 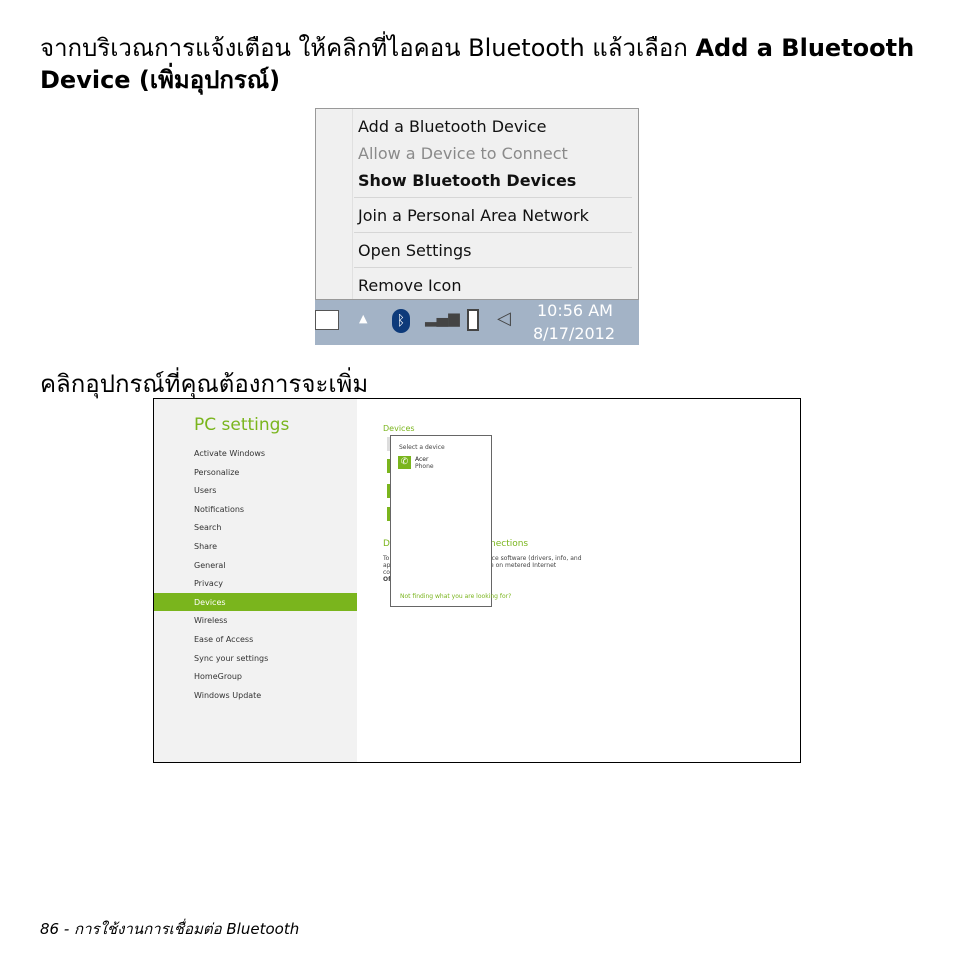 I want to click on bluetooth-icon: ᛒ, so click(x=401, y=321).